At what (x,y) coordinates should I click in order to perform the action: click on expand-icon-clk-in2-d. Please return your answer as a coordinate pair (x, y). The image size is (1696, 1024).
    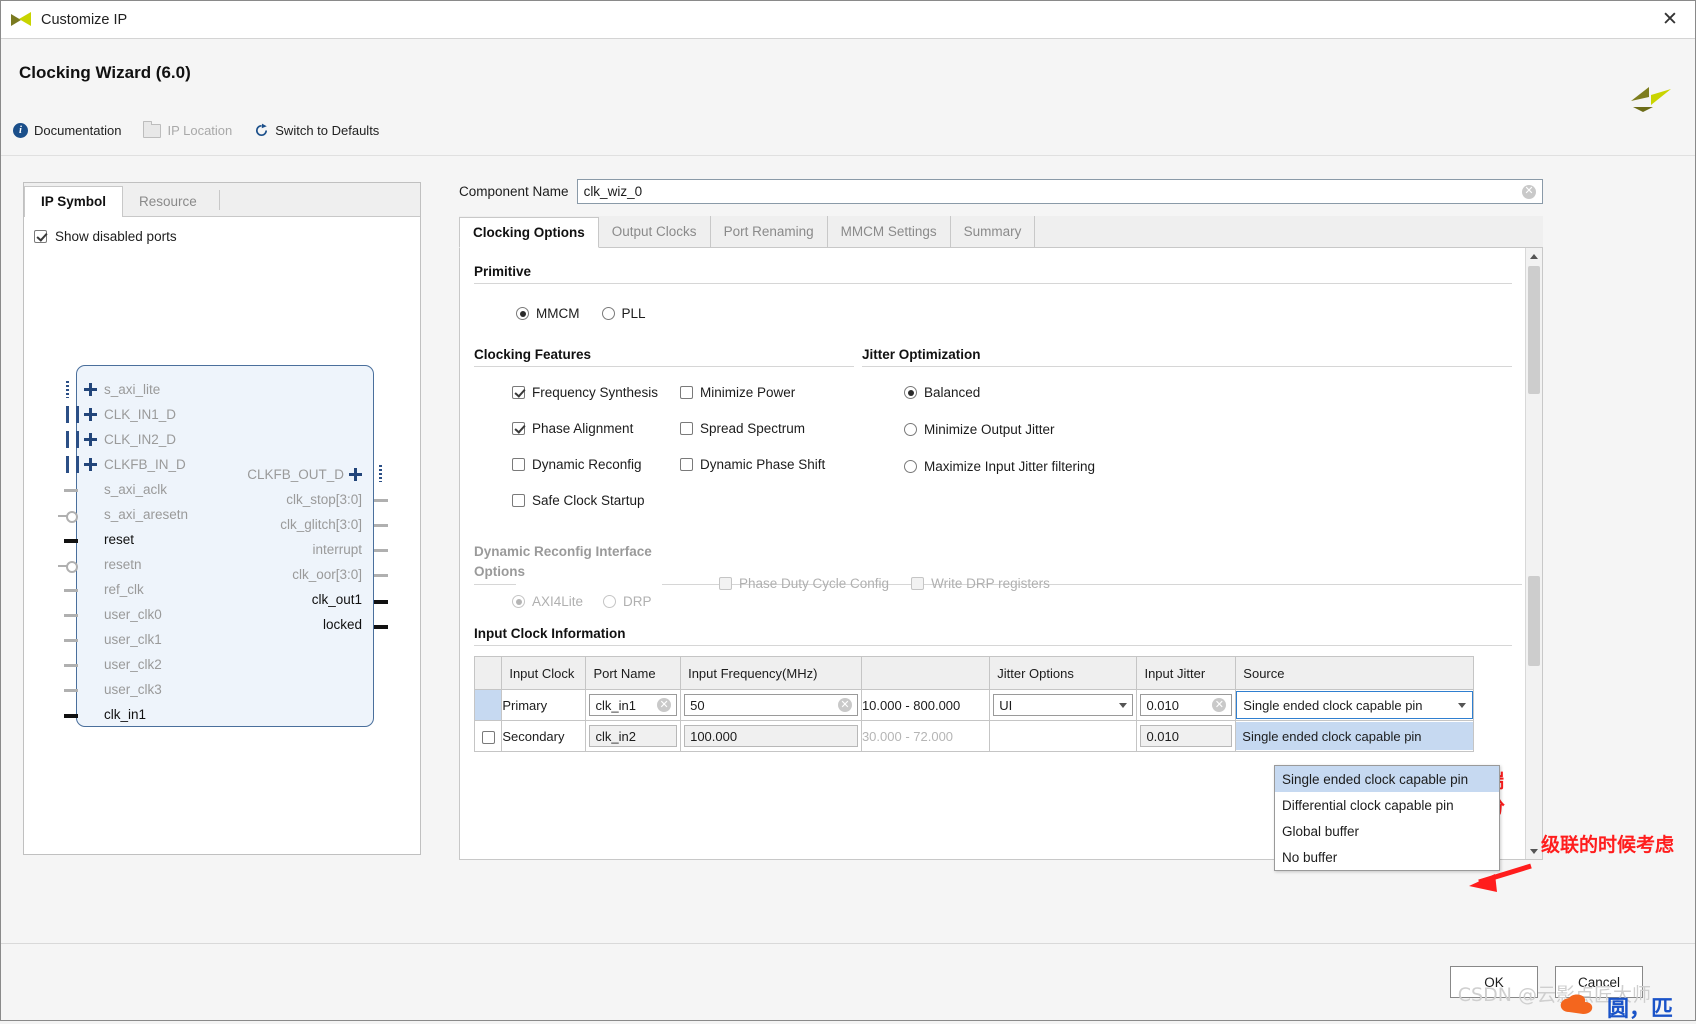
    Looking at the image, I should click on (90, 439).